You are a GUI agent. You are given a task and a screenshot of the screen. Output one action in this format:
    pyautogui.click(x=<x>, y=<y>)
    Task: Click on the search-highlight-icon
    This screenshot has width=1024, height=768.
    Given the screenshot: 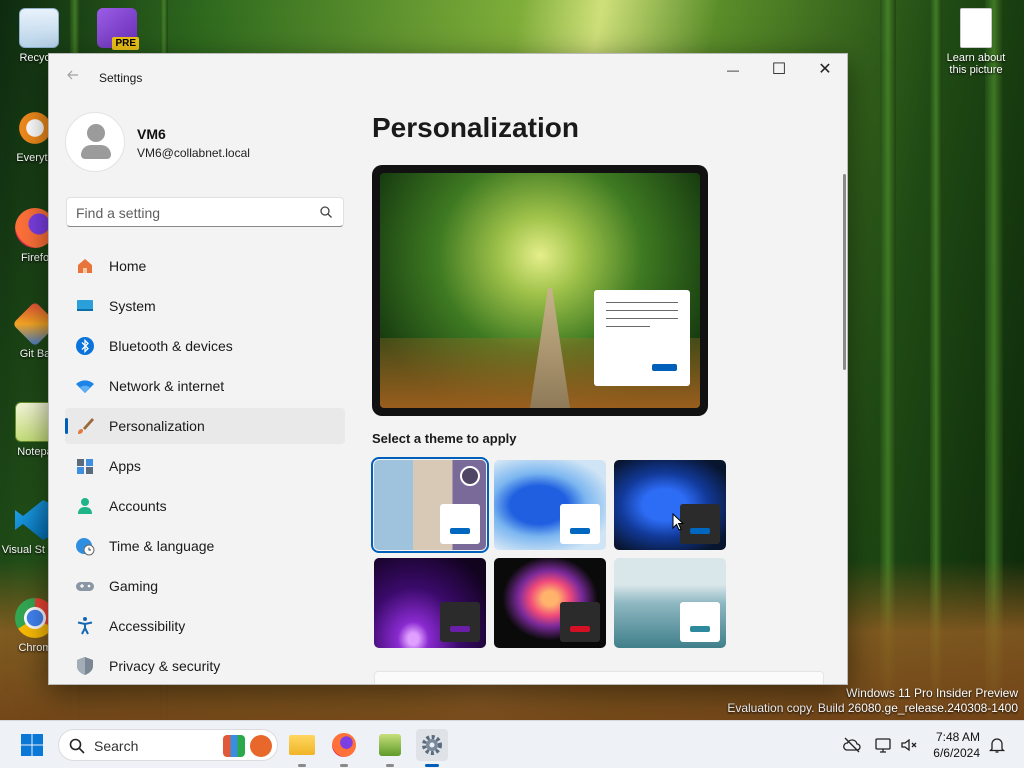 What is the action you would take?
    pyautogui.click(x=234, y=746)
    